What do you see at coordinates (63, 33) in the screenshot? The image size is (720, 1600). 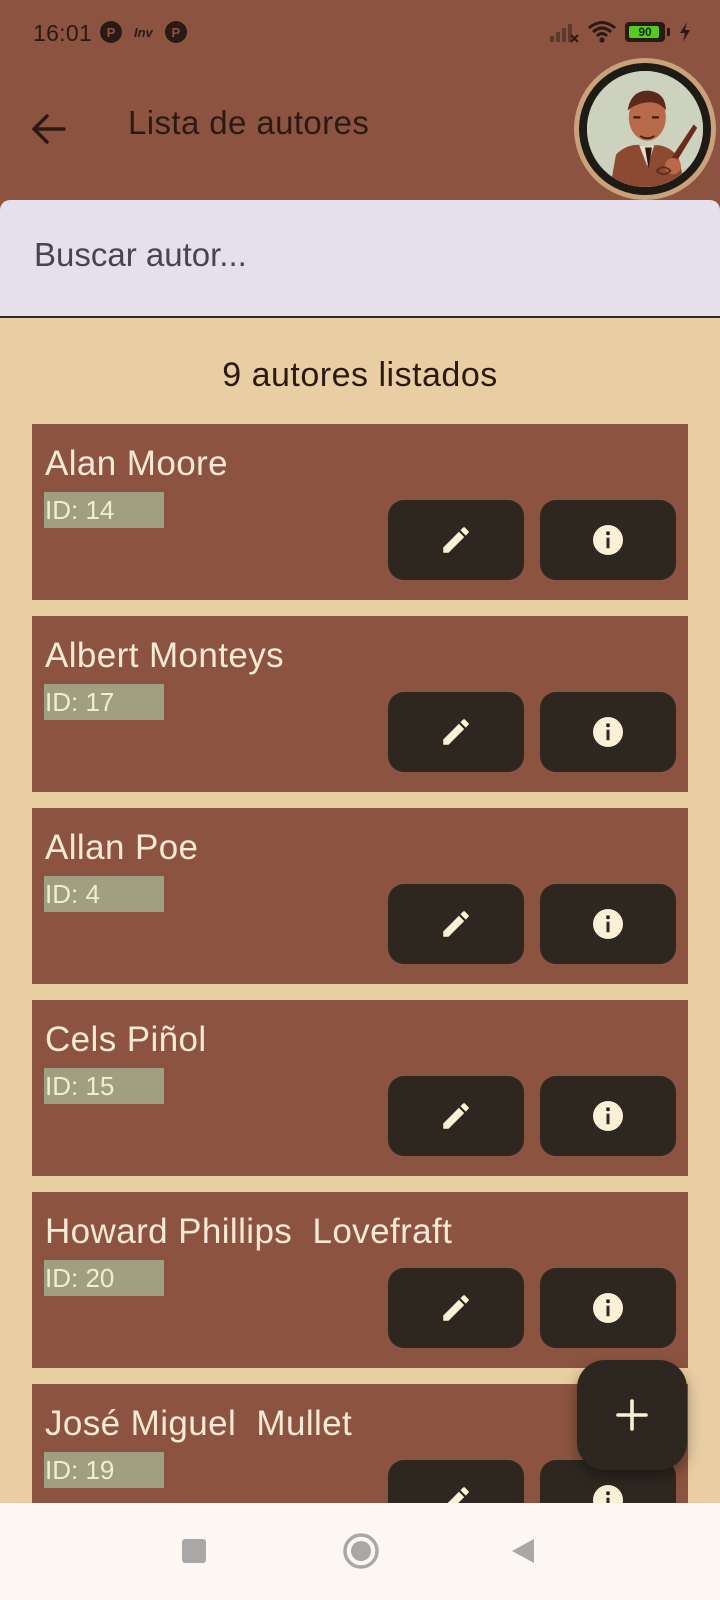 I see `status-time: 16:01` at bounding box center [63, 33].